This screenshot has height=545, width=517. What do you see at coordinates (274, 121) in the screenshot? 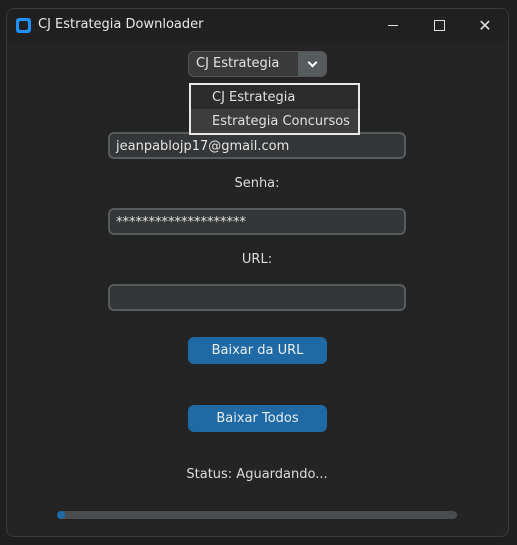
I see `dropdown-option-estrategia-concursos: Estrategia Concursos` at bounding box center [274, 121].